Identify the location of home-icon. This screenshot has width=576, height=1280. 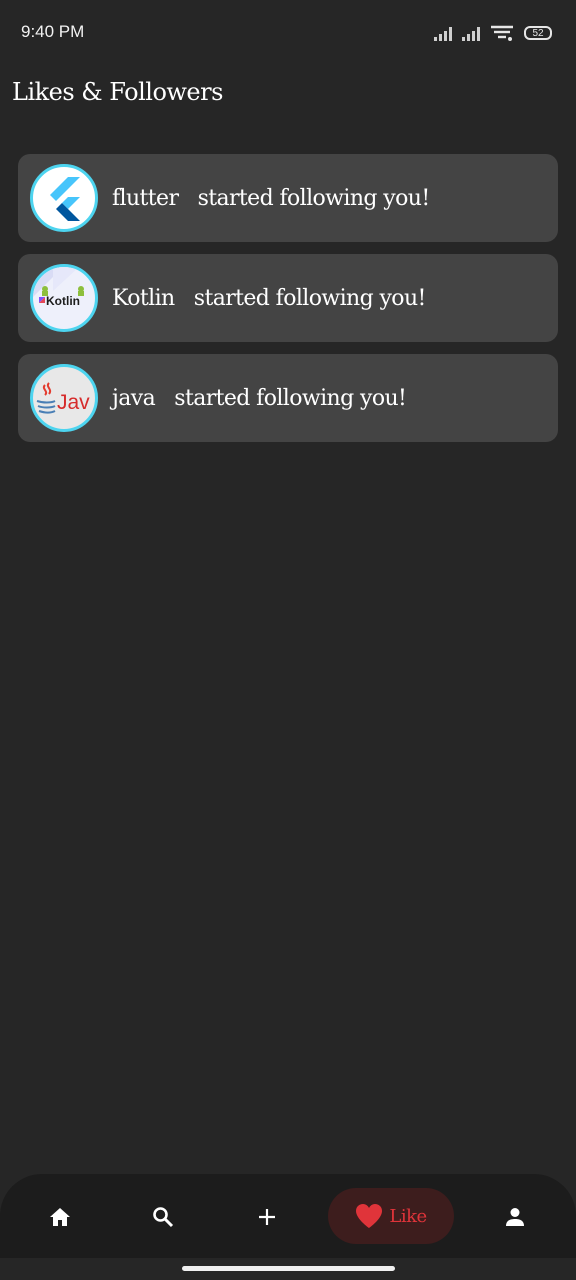
(60, 1217).